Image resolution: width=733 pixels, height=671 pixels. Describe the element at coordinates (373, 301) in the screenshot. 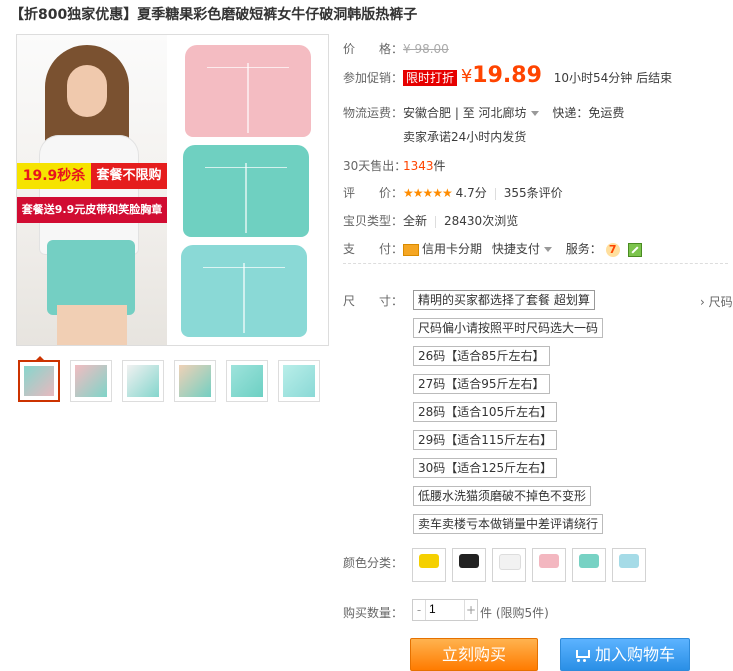

I see `size-label: 尺 寸：` at that location.